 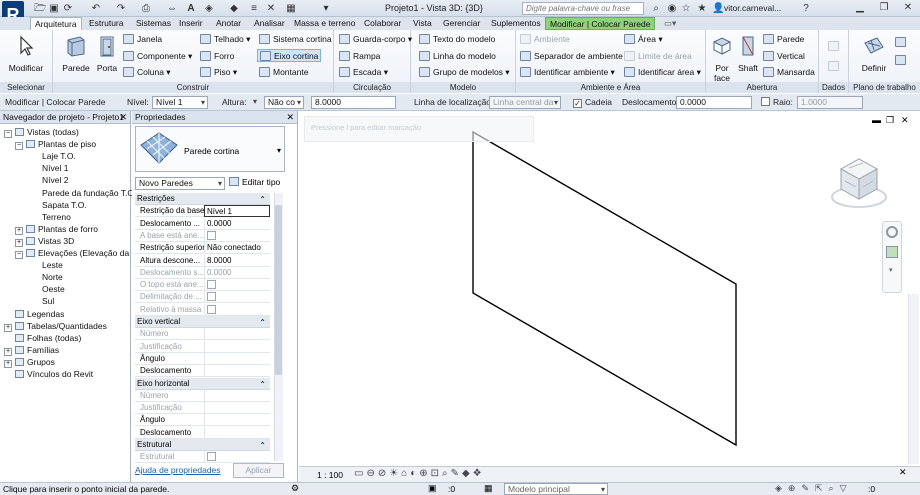 What do you see at coordinates (903, 472) in the screenshot?
I see `view-close-icon: ✕` at bounding box center [903, 472].